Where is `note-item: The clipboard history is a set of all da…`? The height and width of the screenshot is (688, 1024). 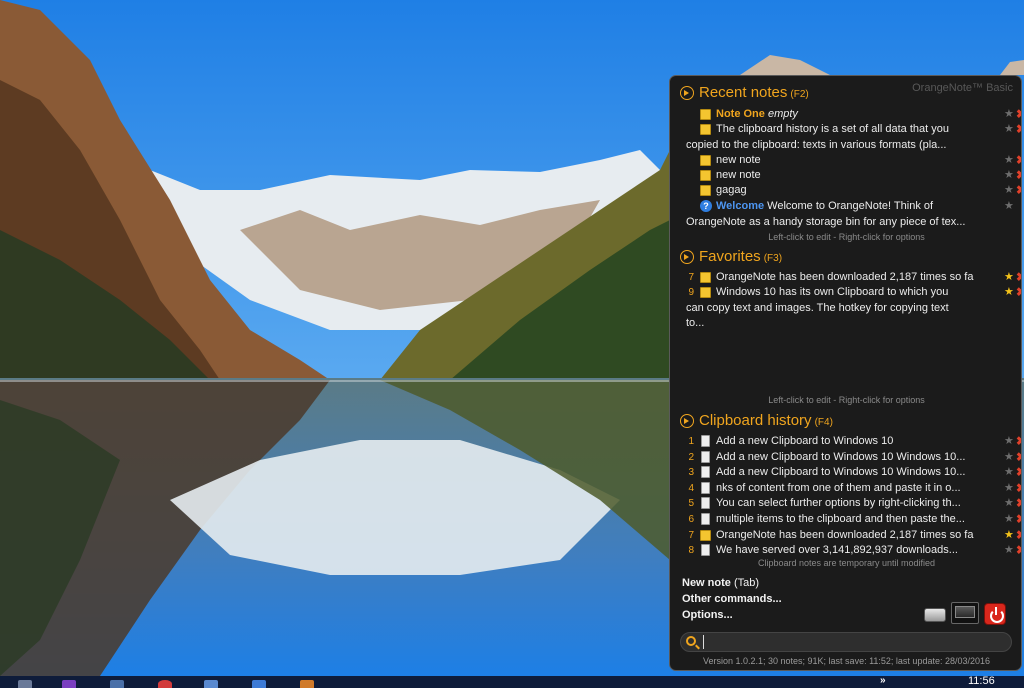 note-item: The clipboard history is a set of all da… is located at coordinates (852, 137).